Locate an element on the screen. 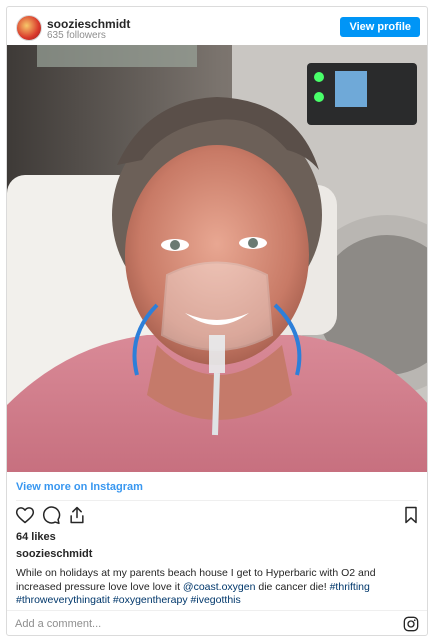 This screenshot has width=436, height=642. post-header: soozieschmidt 635 followers View profile is located at coordinates (217, 26).